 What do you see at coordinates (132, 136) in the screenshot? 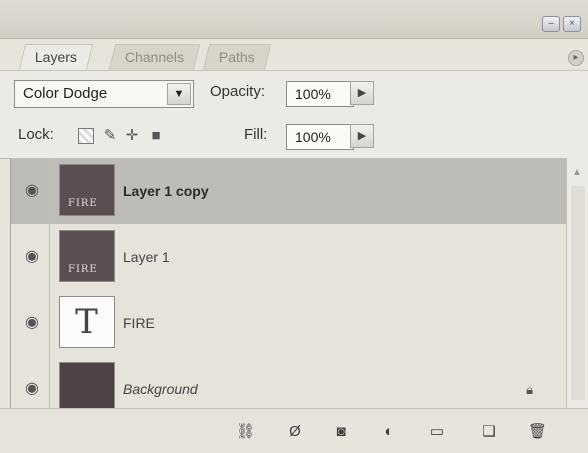
I see `lock-position-icon: ✛` at bounding box center [132, 136].